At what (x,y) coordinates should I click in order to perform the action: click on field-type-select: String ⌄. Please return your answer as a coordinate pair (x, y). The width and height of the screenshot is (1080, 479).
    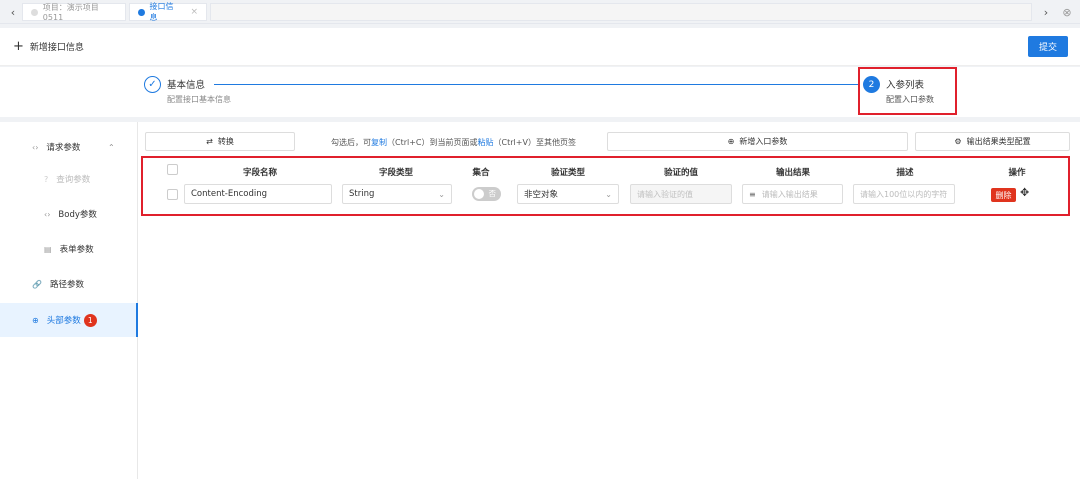
    Looking at the image, I should click on (397, 194).